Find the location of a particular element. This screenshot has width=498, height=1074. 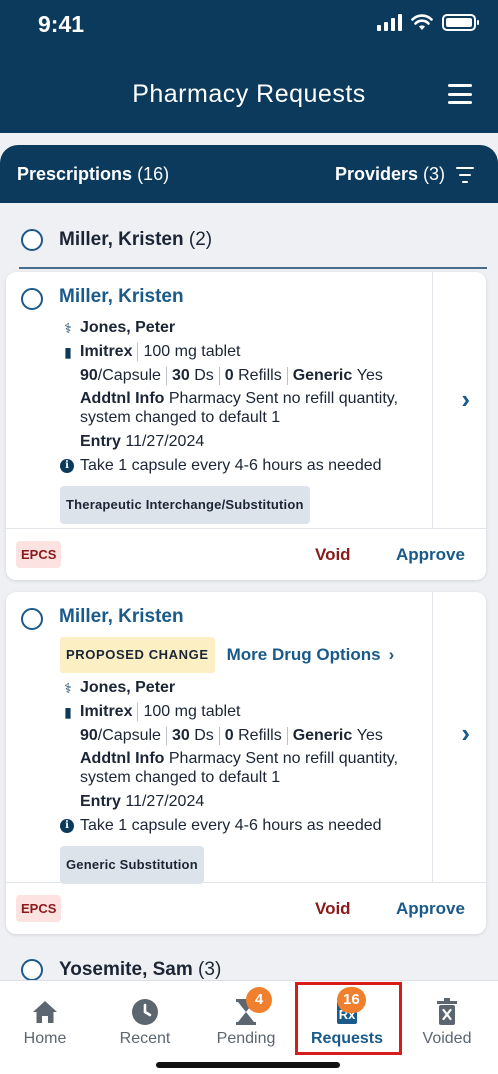

providers-filter: Providers (3) is located at coordinates (405, 174).